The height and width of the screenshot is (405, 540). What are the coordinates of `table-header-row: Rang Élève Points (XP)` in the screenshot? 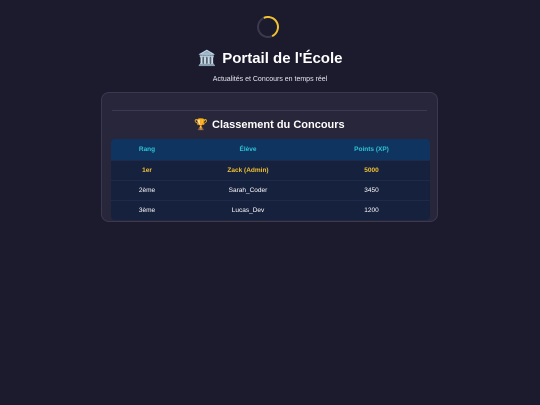 It's located at (270, 149).